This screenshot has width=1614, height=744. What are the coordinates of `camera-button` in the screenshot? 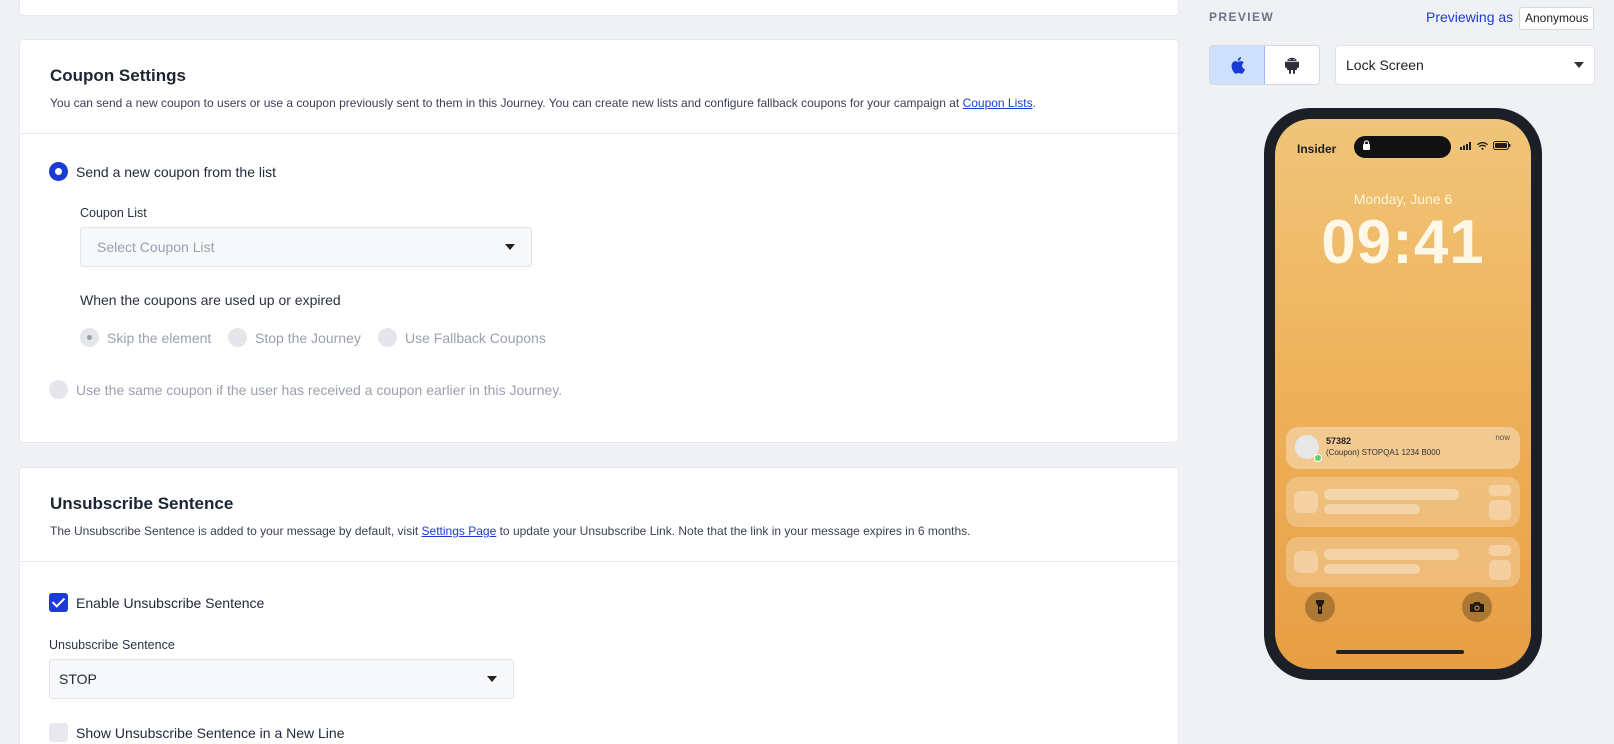 It's located at (1477, 607).